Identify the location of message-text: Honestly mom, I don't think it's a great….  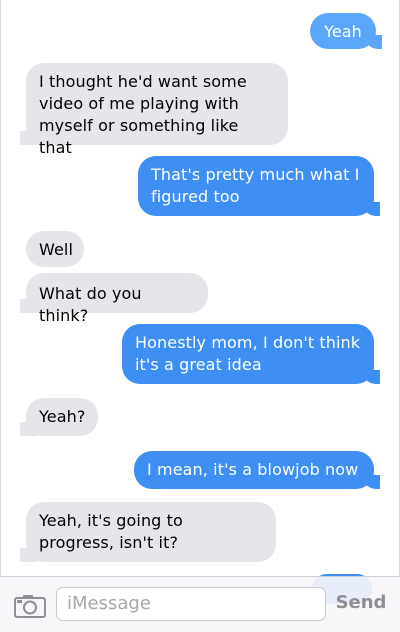
(248, 353).